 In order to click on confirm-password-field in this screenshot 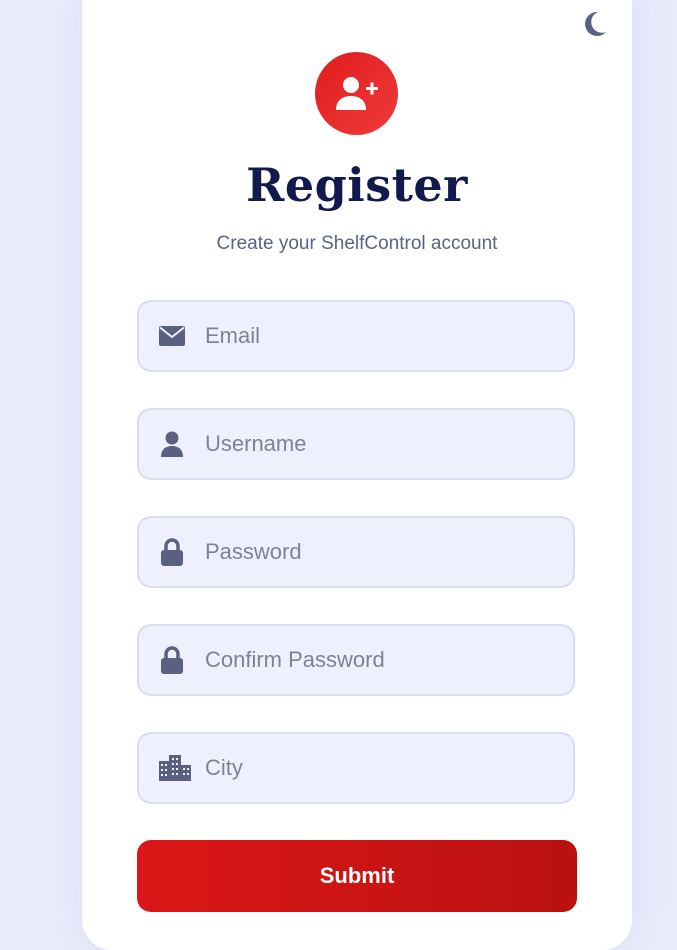, I will do `click(356, 660)`.